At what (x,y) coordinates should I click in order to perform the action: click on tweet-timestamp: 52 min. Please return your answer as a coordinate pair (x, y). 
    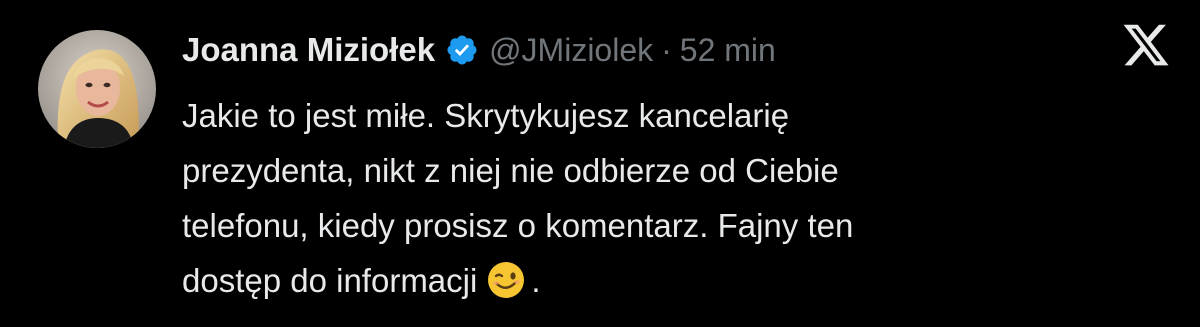
    Looking at the image, I should click on (728, 50).